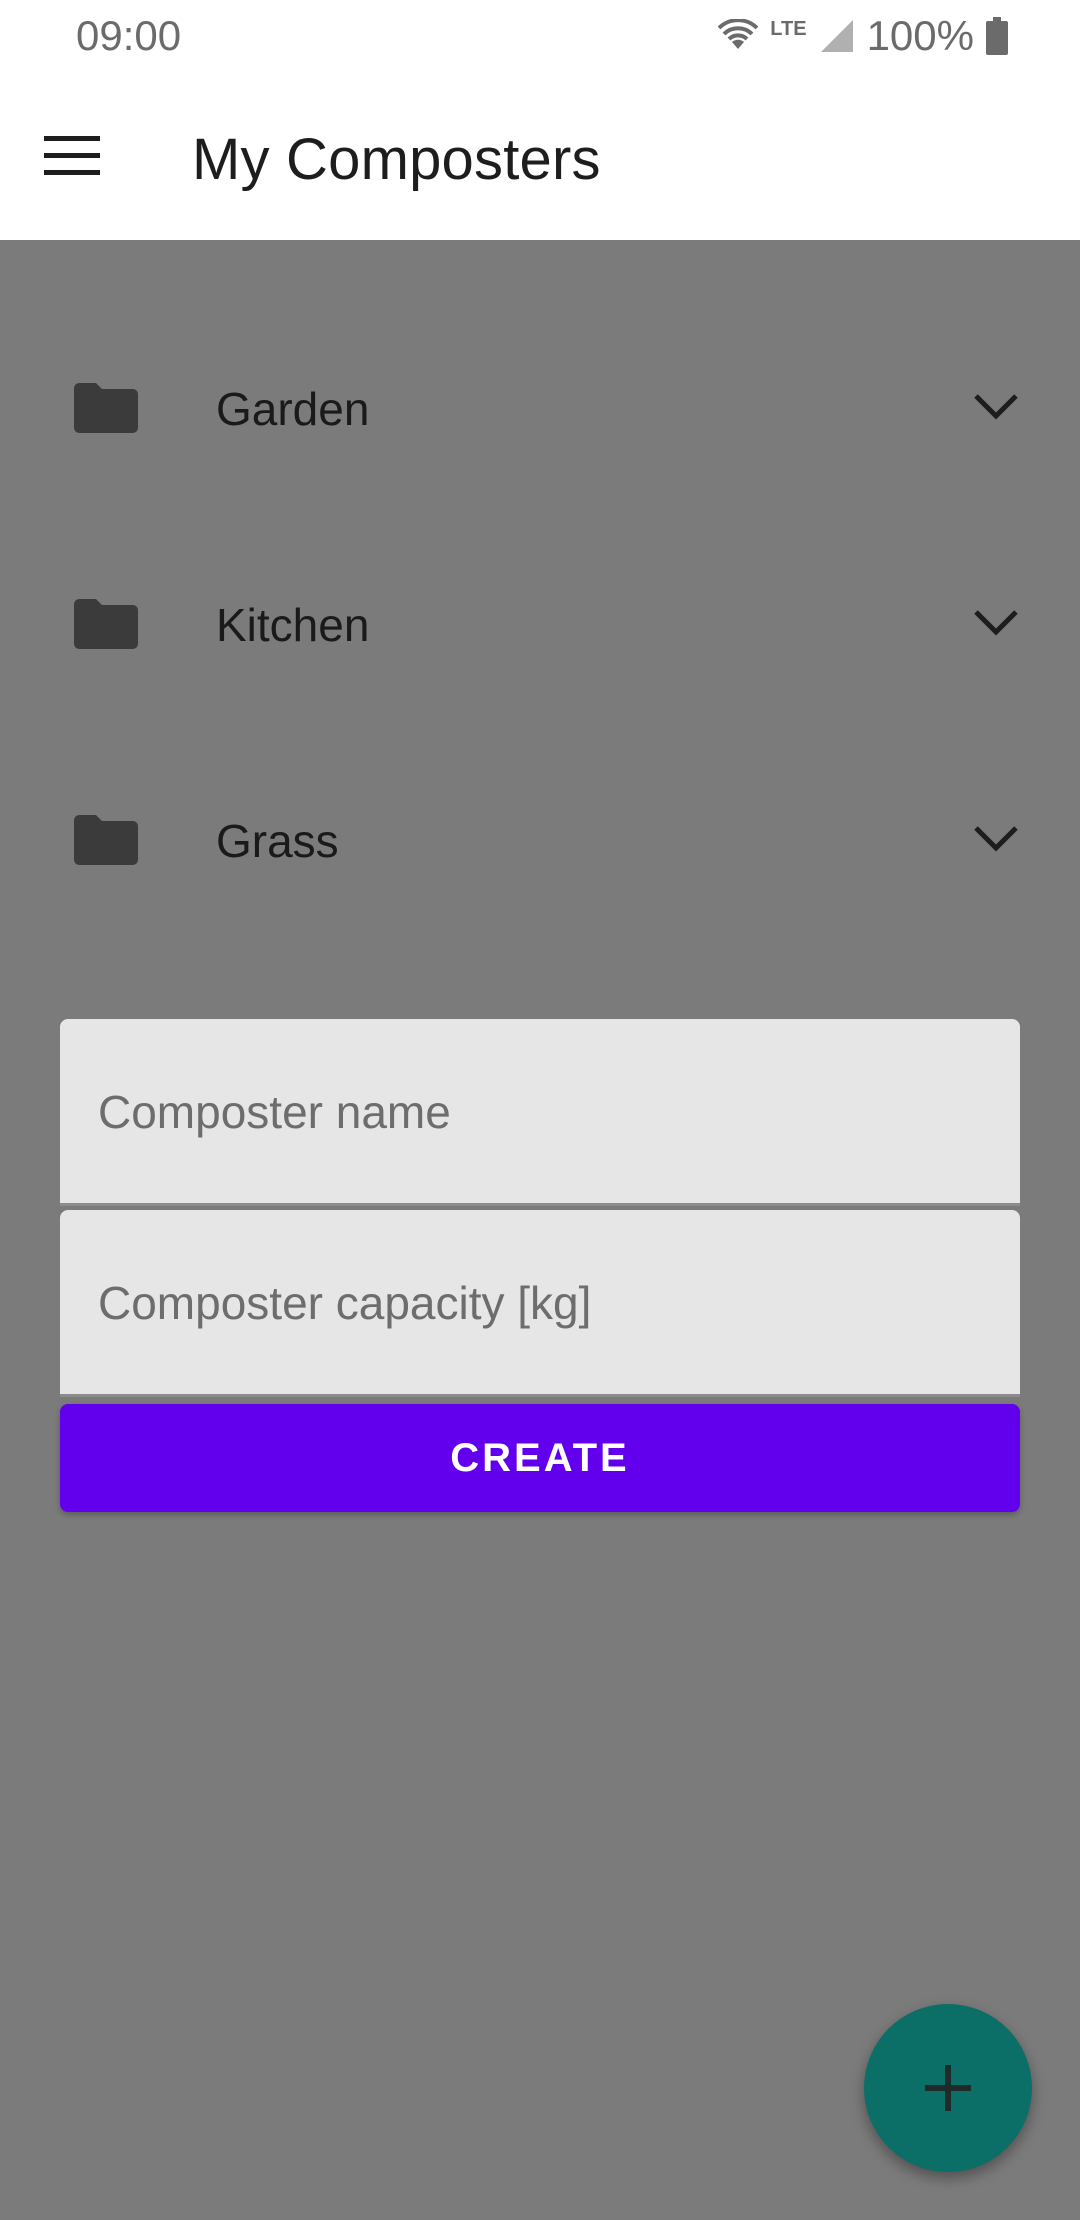 The height and width of the screenshot is (2220, 1080). I want to click on list-item-label: Grass, so click(277, 841).